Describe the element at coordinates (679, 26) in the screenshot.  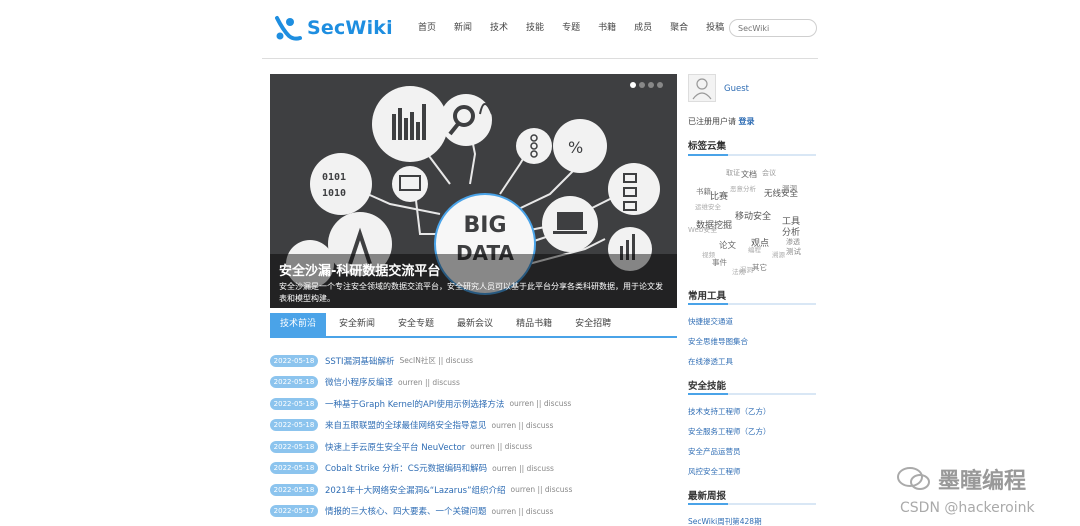
I see `nav-aggregate: 聚合` at that location.